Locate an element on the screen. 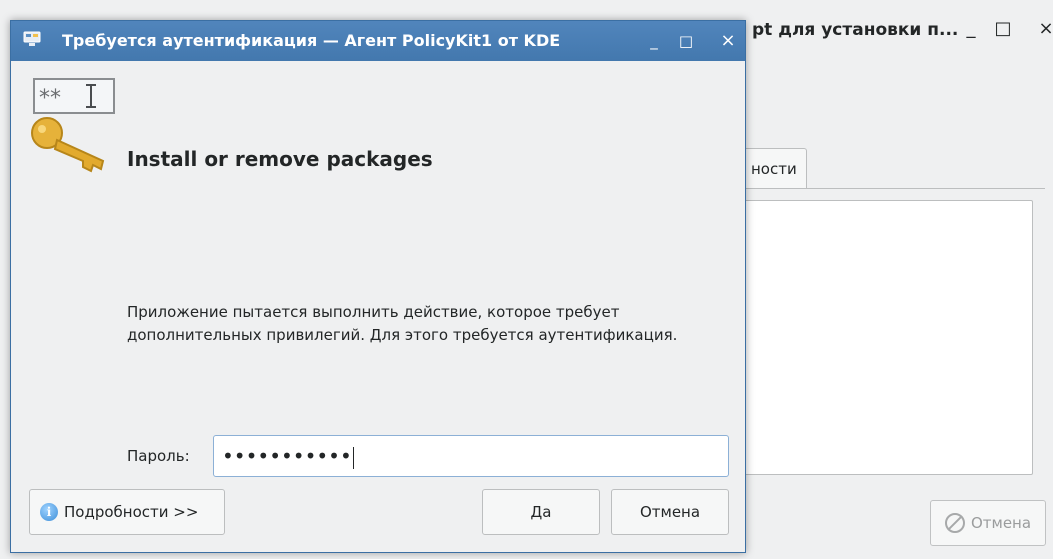 The image size is (1053, 559). info-icon: i is located at coordinates (49, 512).